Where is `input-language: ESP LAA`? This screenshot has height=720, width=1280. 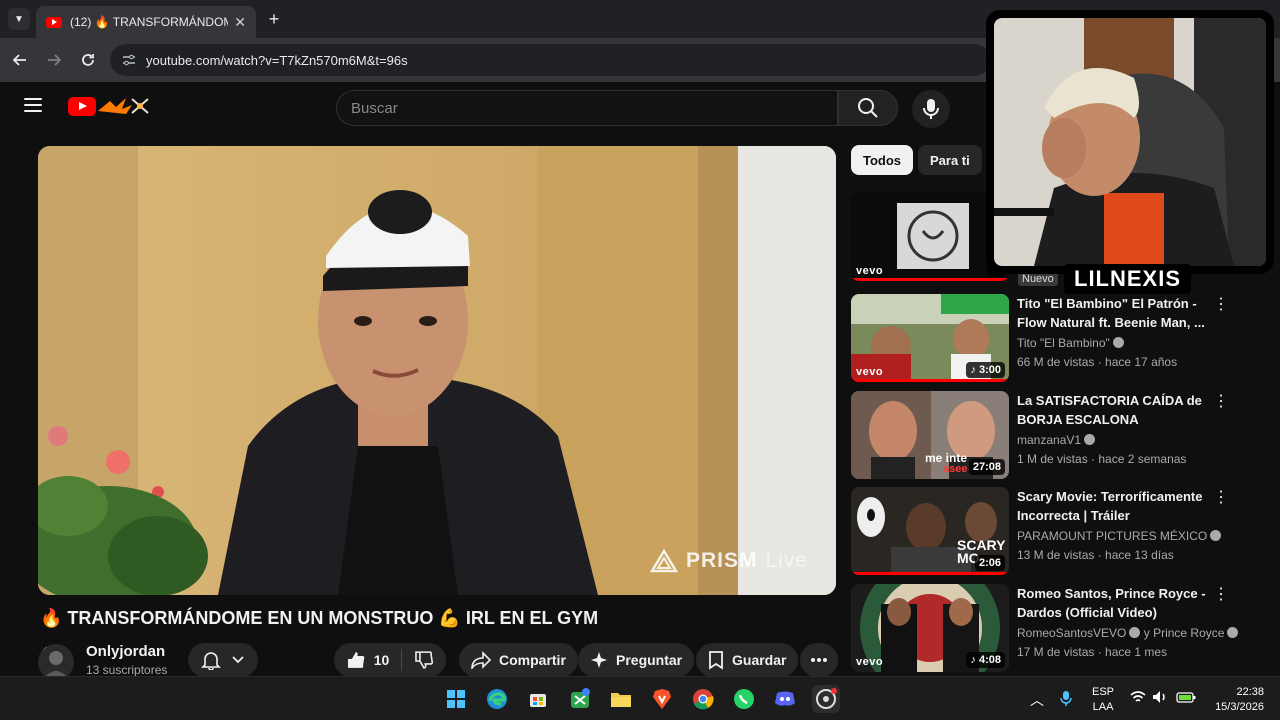 input-language: ESP LAA is located at coordinates (1103, 700).